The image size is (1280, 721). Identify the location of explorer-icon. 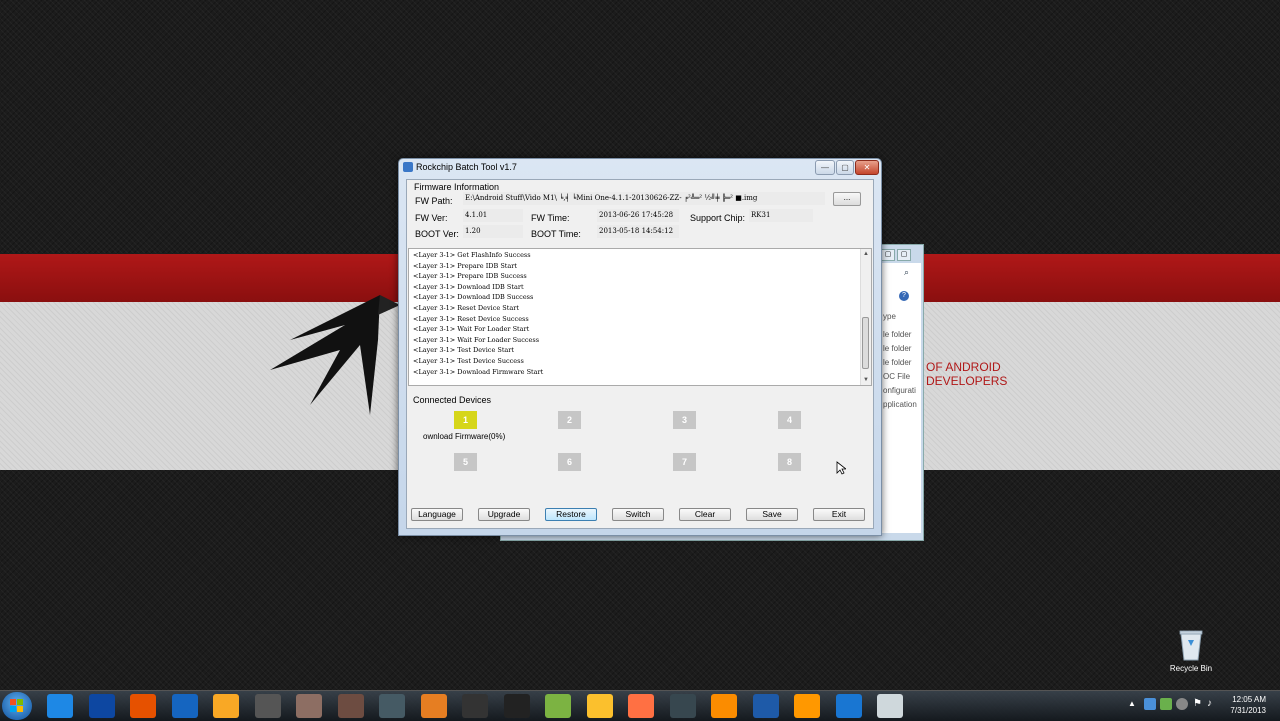
(226, 706).